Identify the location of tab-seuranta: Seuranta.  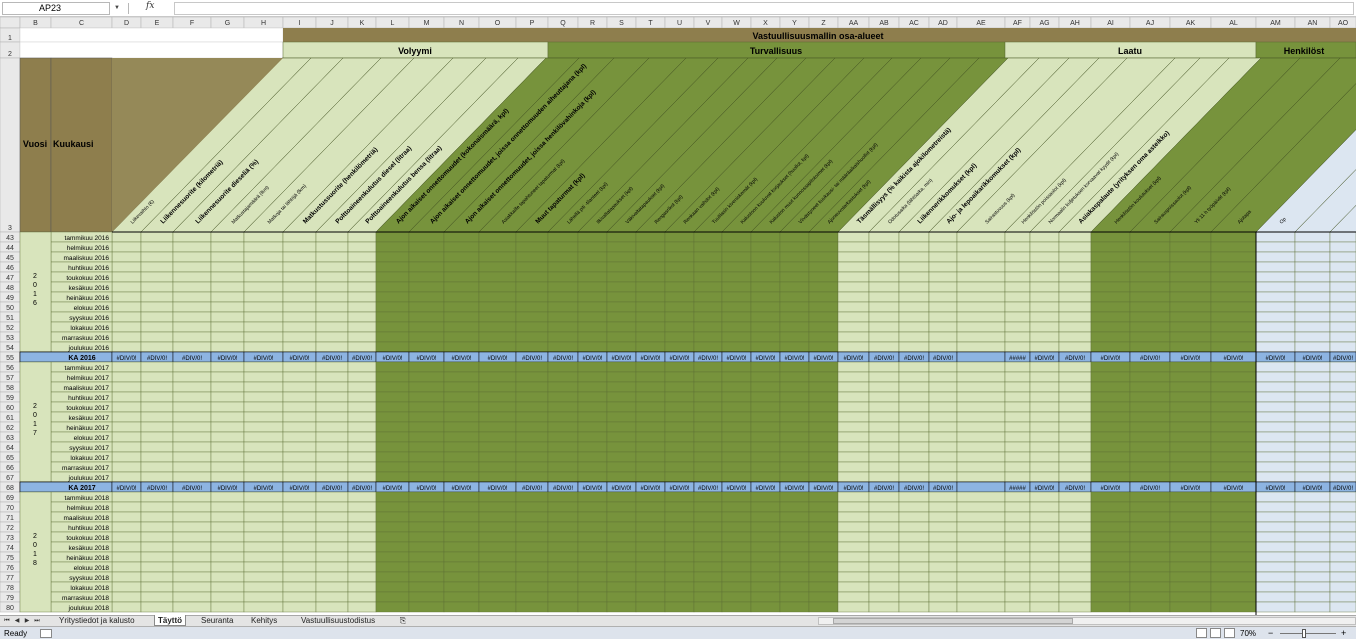
(217, 620).